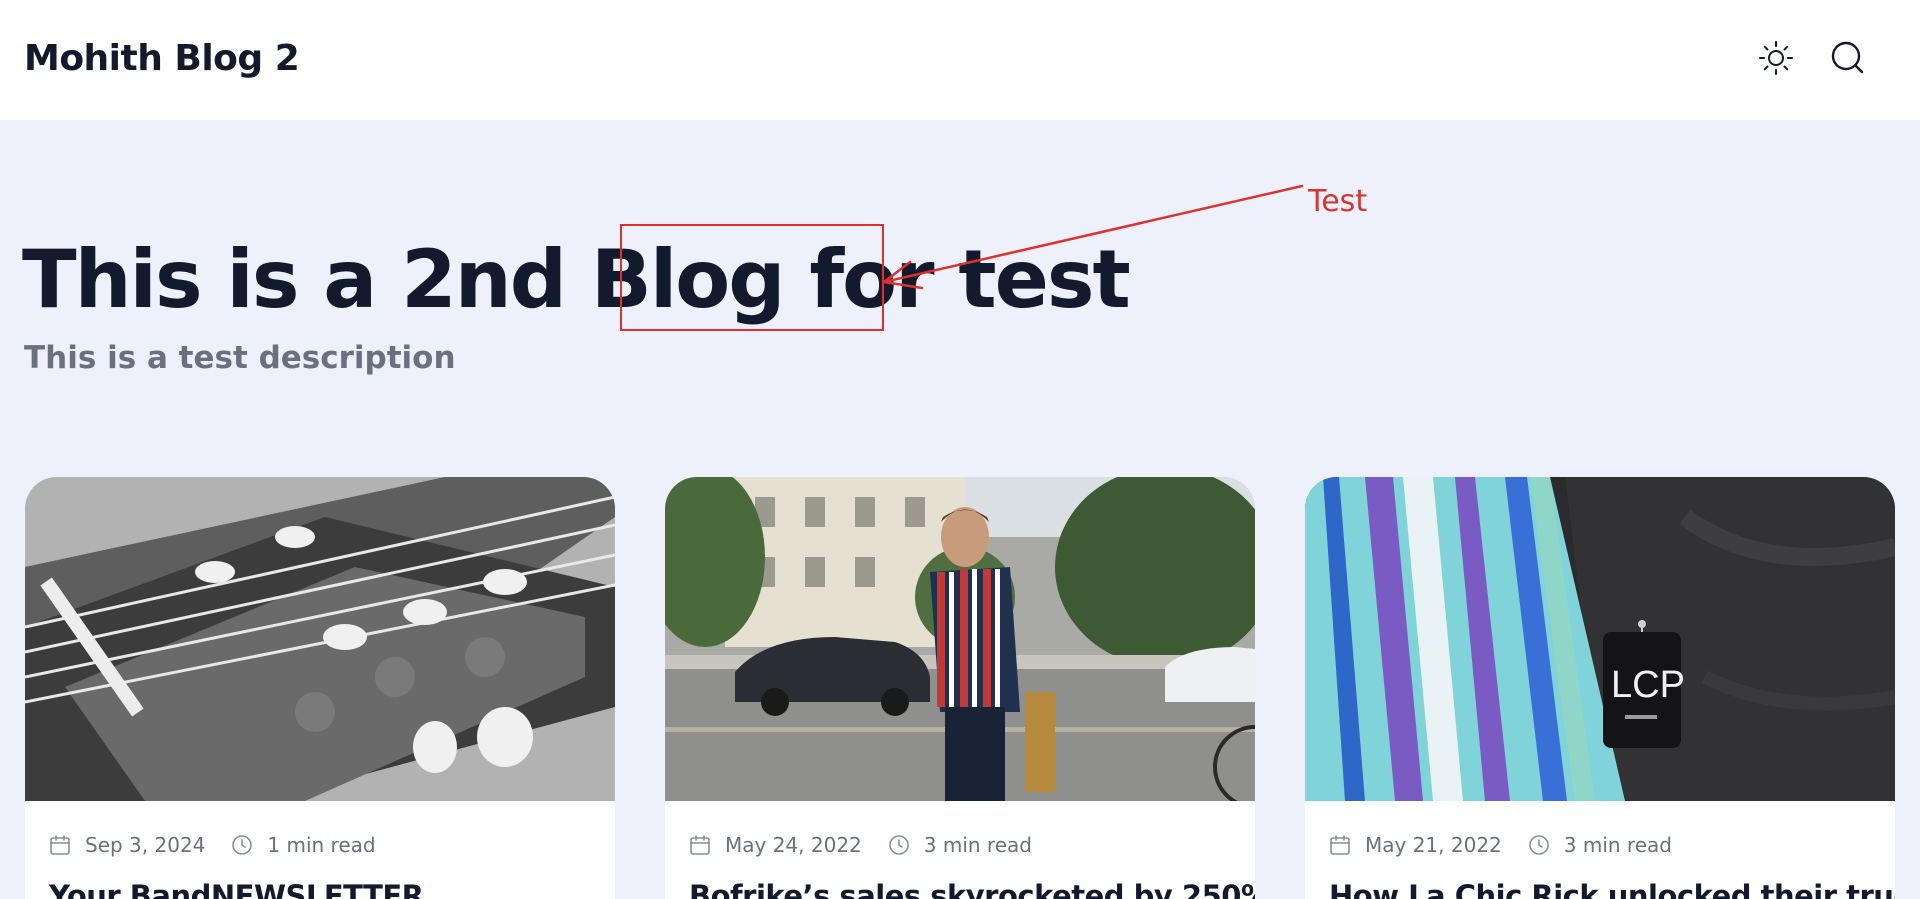  What do you see at coordinates (321, 845) in the screenshot?
I see `post-read-time: 1 min read` at bounding box center [321, 845].